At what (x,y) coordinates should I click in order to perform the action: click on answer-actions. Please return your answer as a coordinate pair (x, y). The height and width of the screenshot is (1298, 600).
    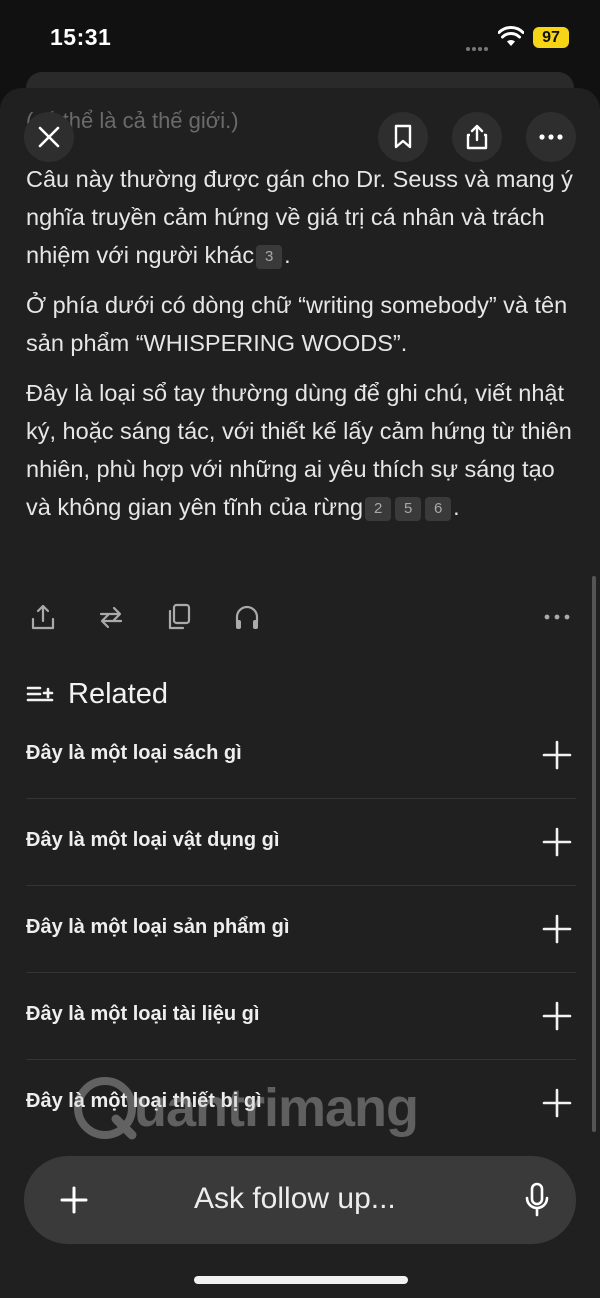
    Looking at the image, I should click on (300, 618).